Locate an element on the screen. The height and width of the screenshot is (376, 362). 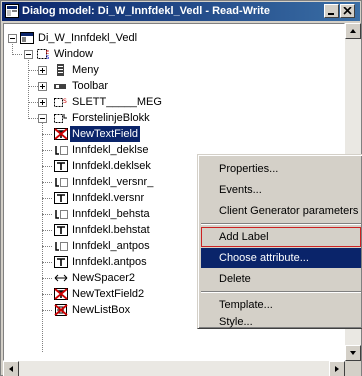
tree-node-innfdekl-versnr: Innfdekl.versnr is located at coordinates (104, 198).